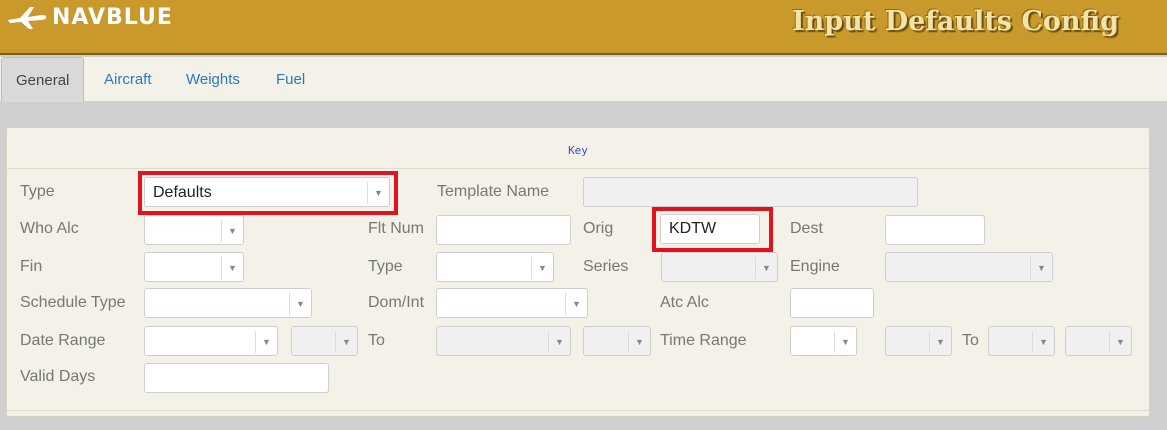  What do you see at coordinates (396, 228) in the screenshot?
I see `flt-num-label: Flt Num` at bounding box center [396, 228].